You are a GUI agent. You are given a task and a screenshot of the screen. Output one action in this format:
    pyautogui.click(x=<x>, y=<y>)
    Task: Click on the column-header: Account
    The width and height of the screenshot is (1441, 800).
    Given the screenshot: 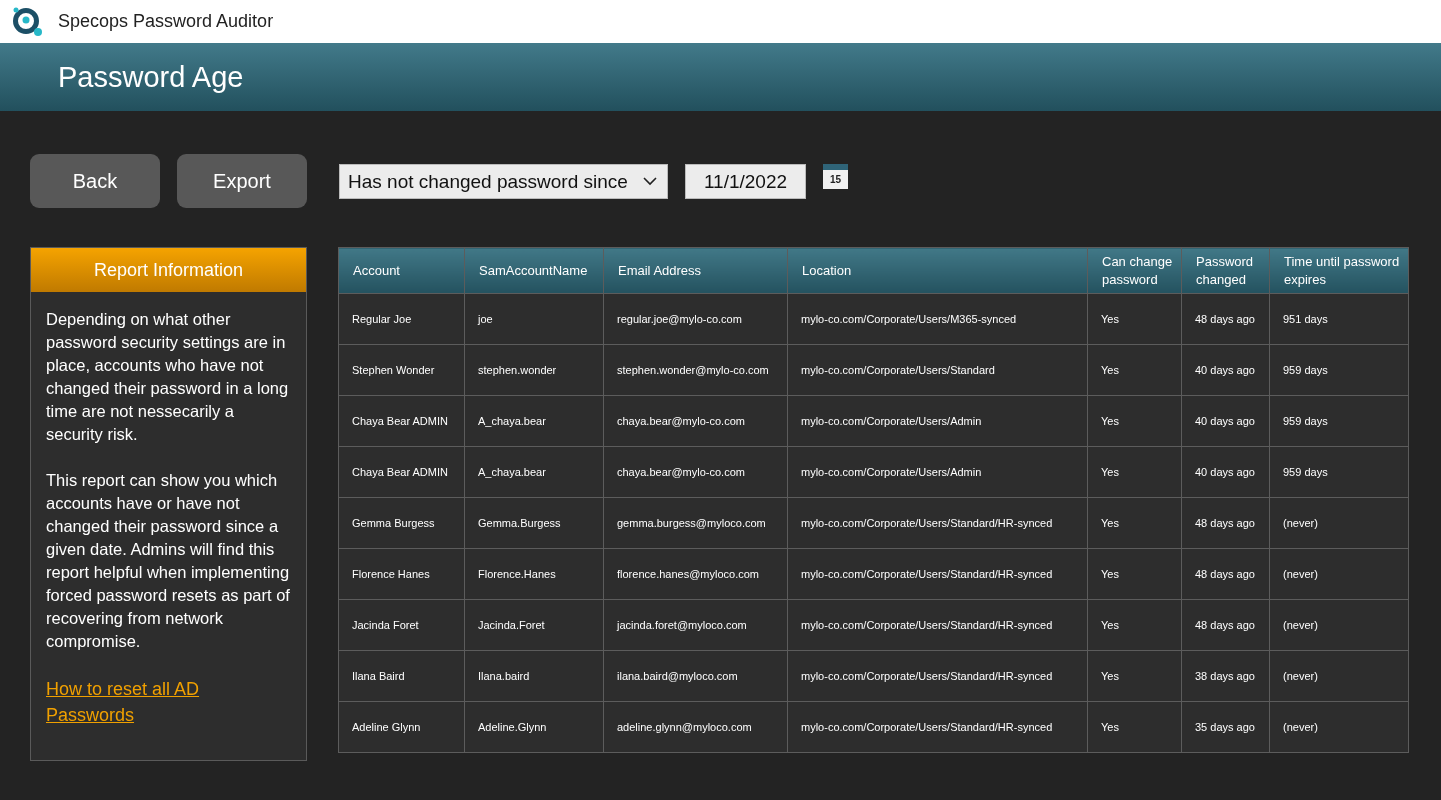 What is the action you would take?
    pyautogui.click(x=401, y=270)
    